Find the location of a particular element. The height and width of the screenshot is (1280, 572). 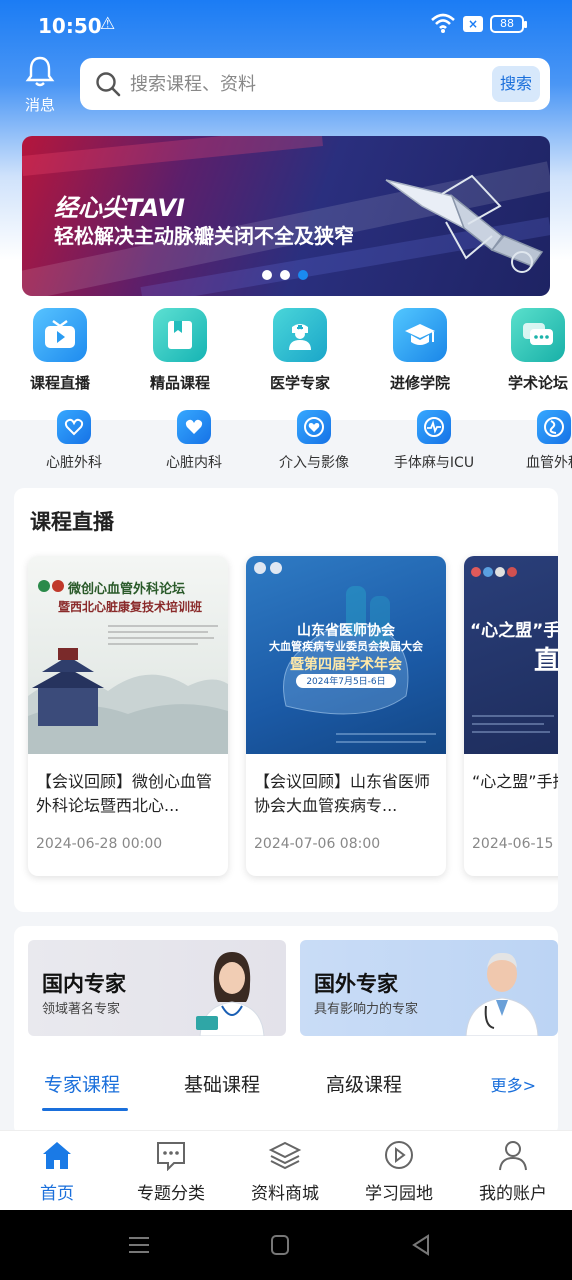

vessel-icon is located at coordinates (554, 427).